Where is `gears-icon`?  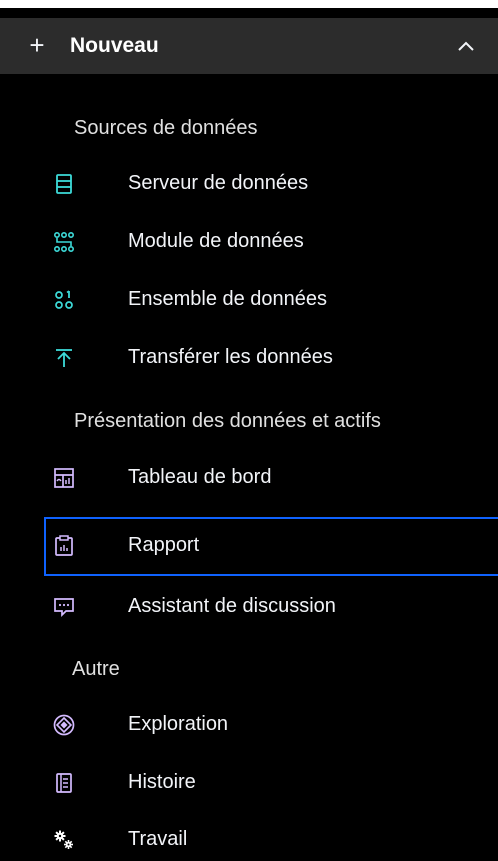
gears-icon is located at coordinates (63, 839).